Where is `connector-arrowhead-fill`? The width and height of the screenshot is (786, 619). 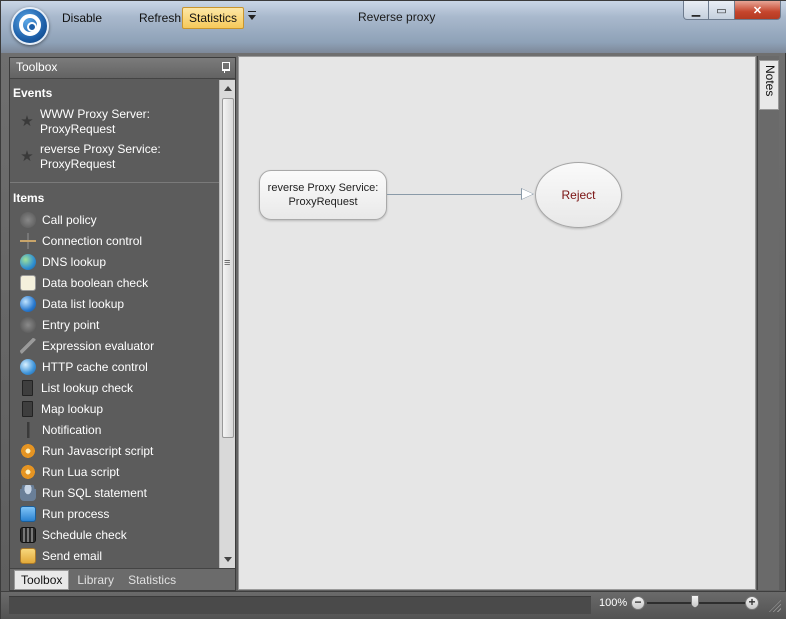
connector-arrowhead-fill is located at coordinates (527, 194).